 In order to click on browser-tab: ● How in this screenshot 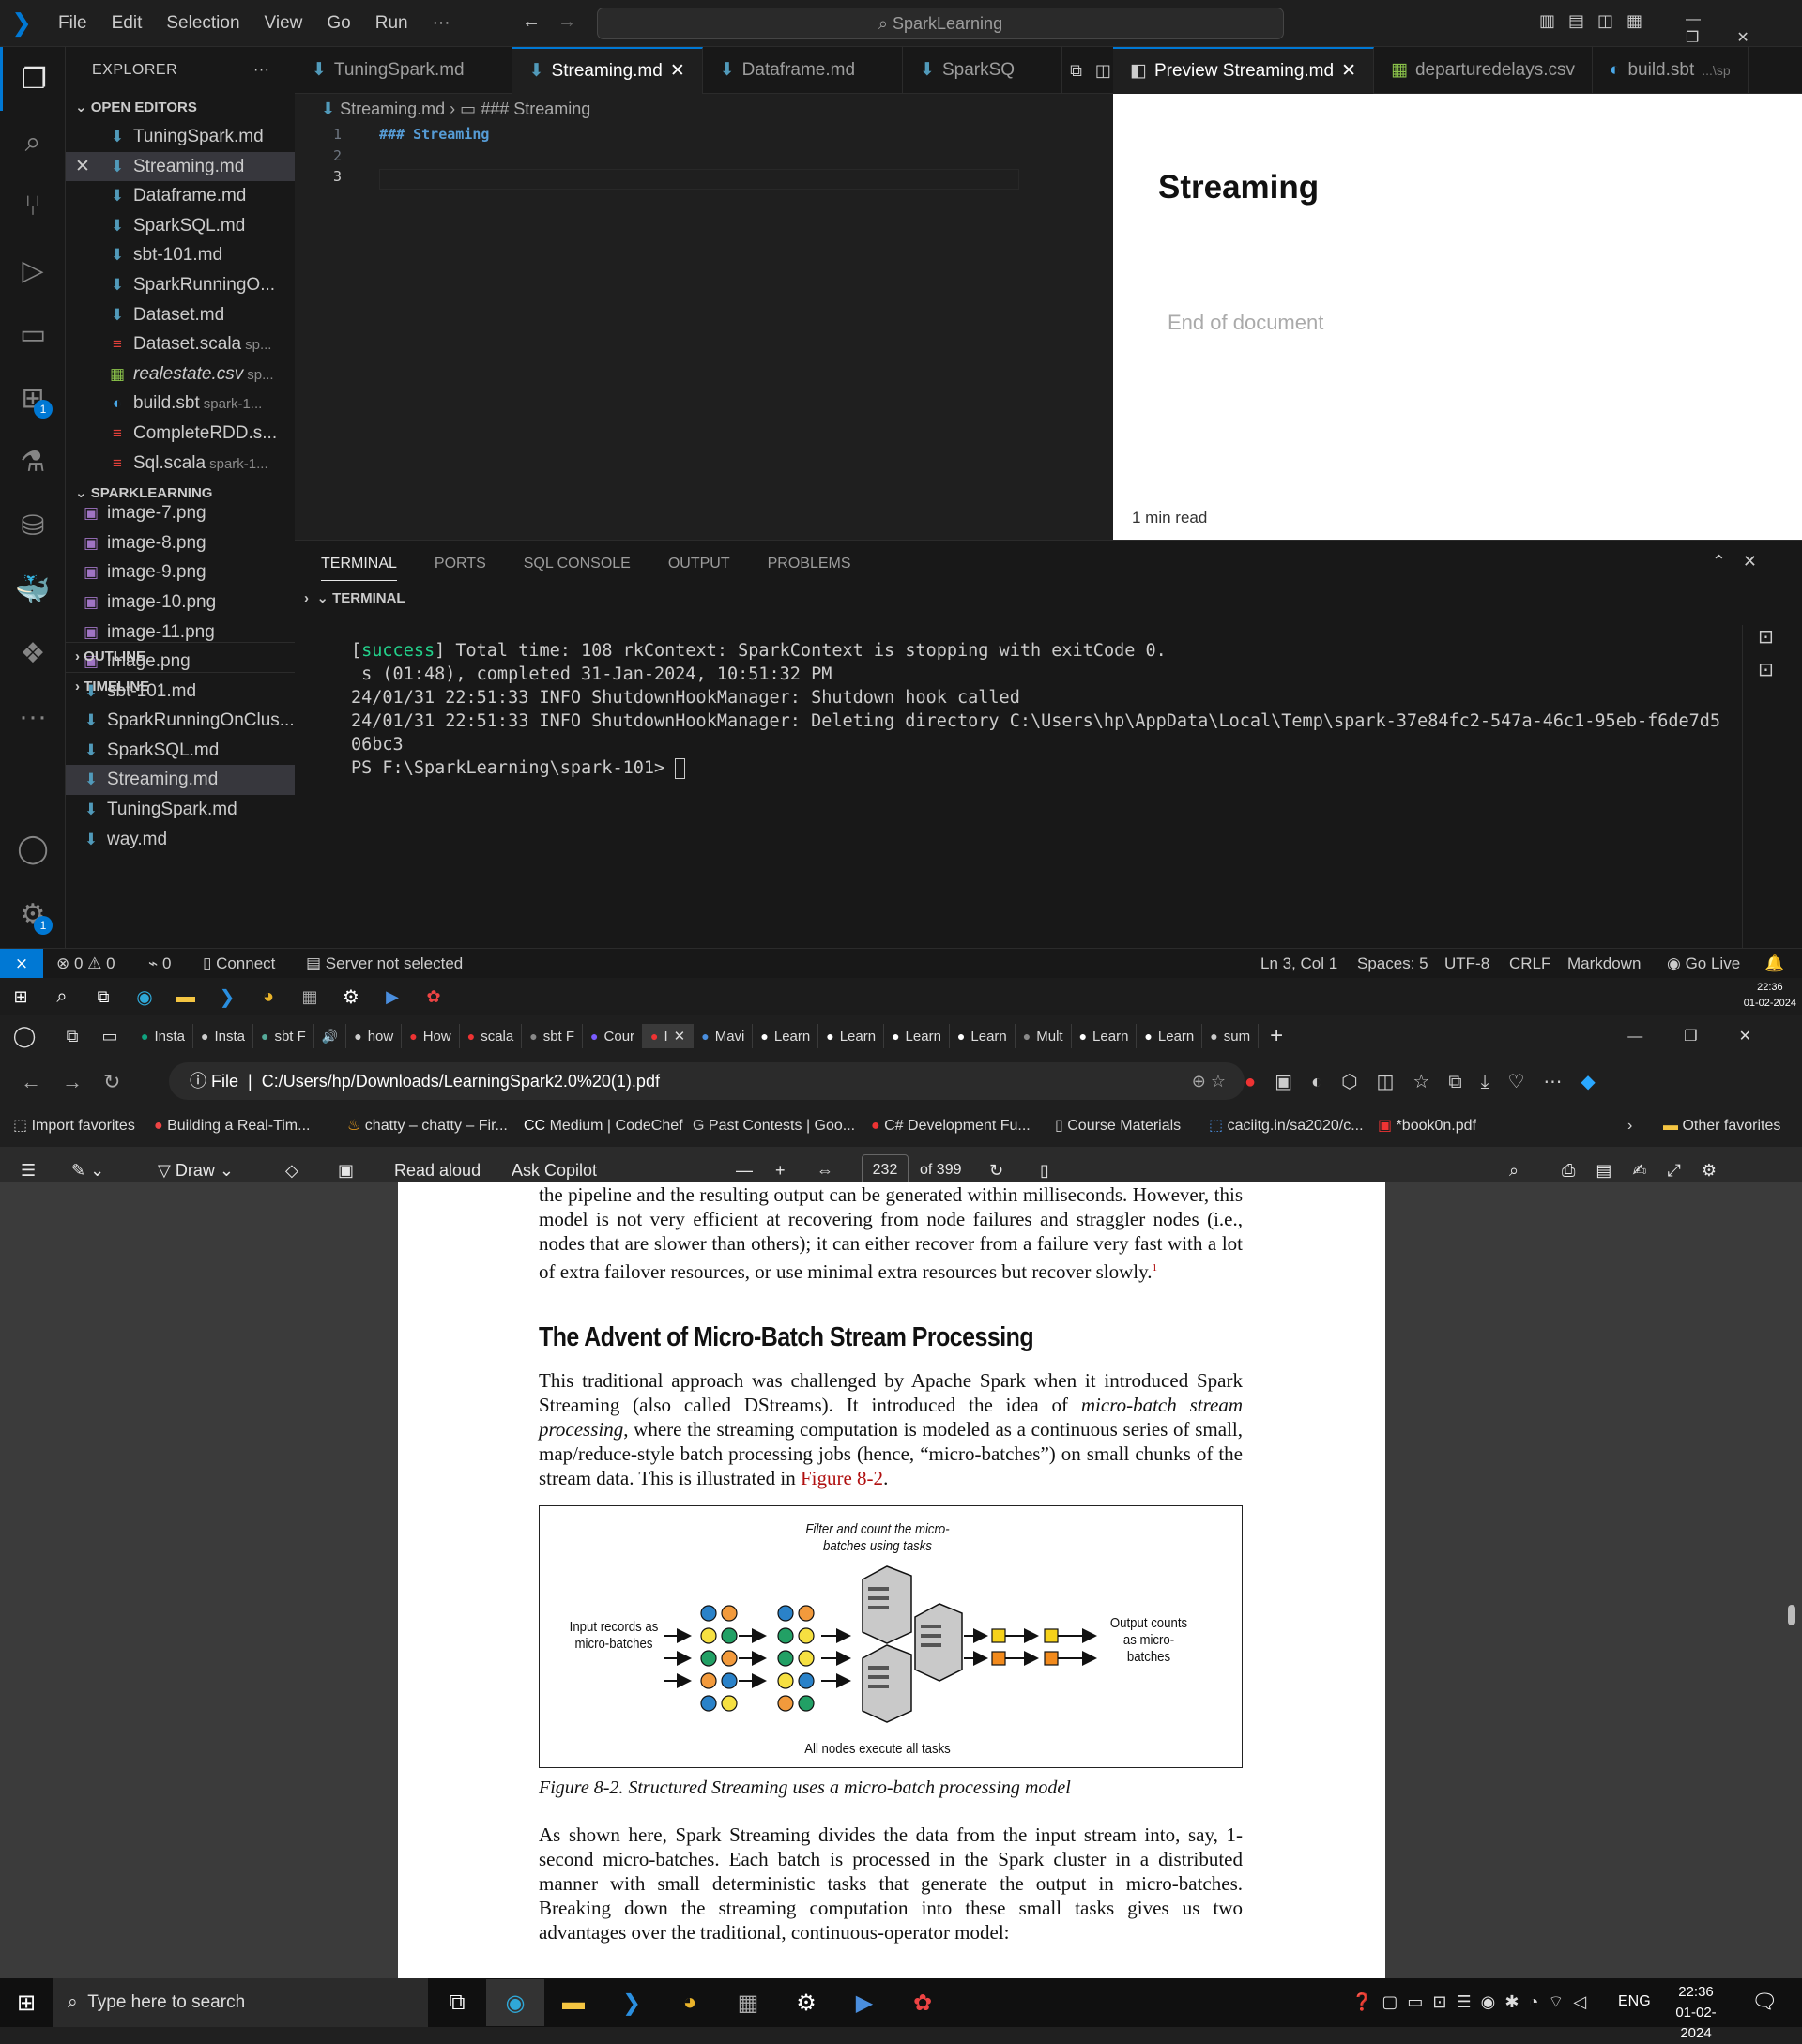, I will do `click(431, 1036)`.